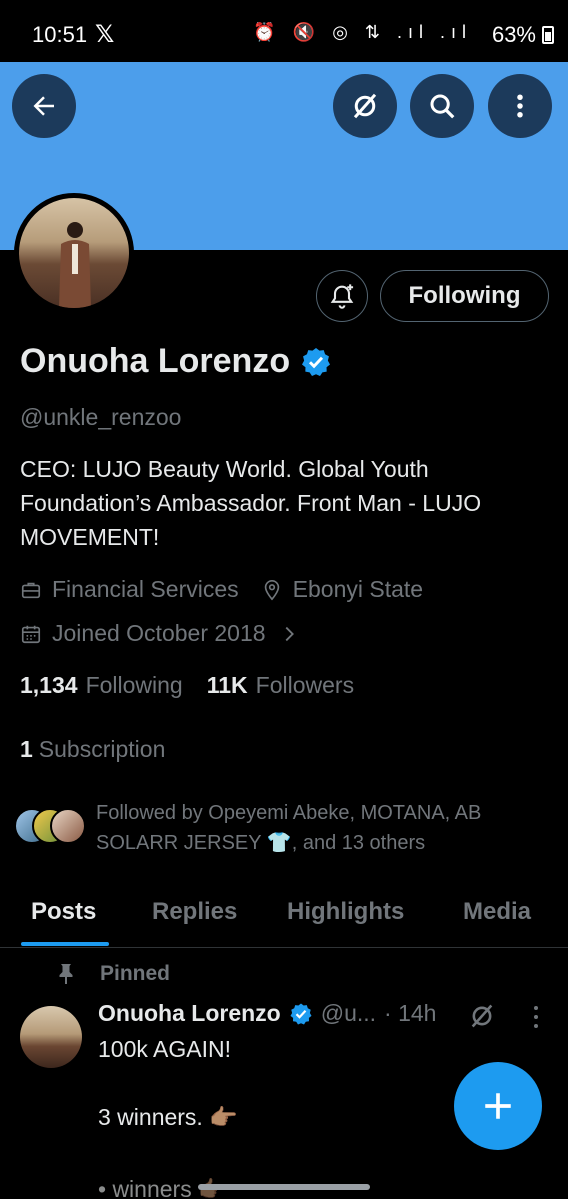 Image resolution: width=568 pixels, height=1199 pixels. Describe the element at coordinates (66, 974) in the screenshot. I see `pin-icon` at that location.